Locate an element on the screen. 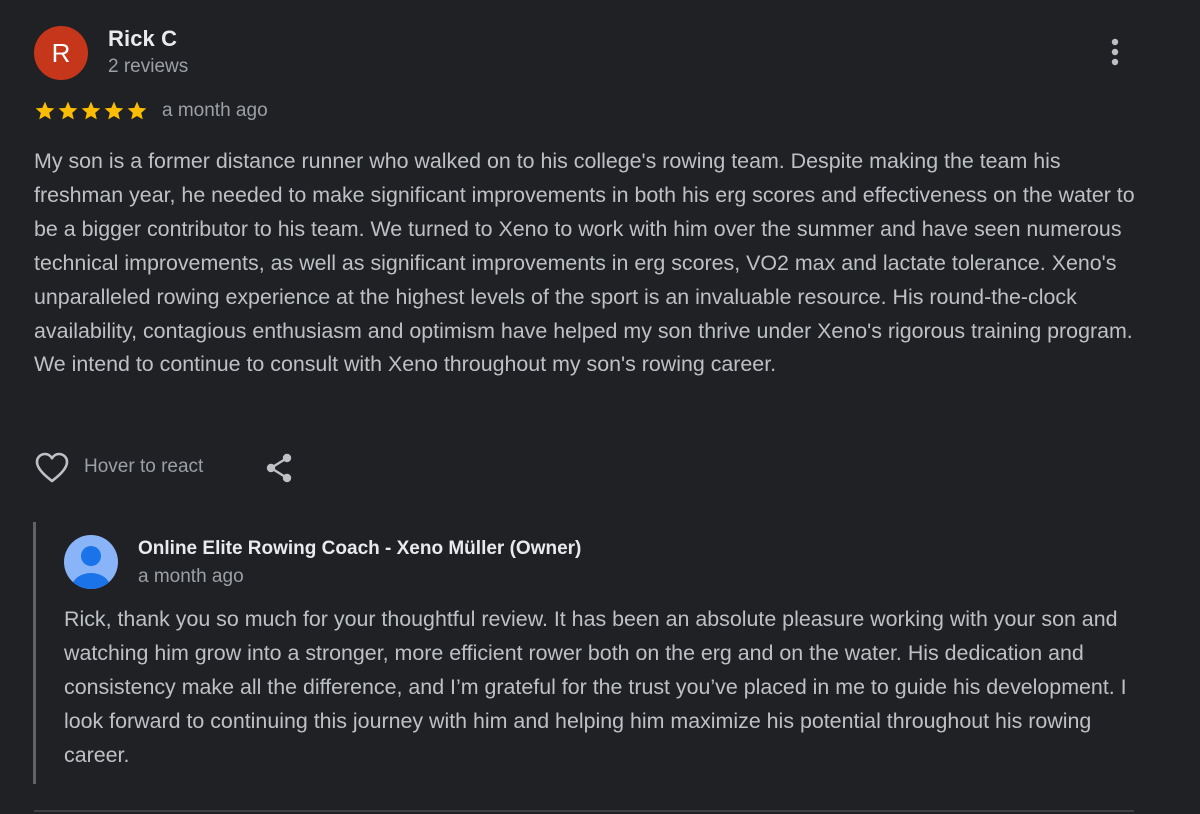 This screenshot has width=1200, height=814. more-vertical-icon is located at coordinates (1115, 52).